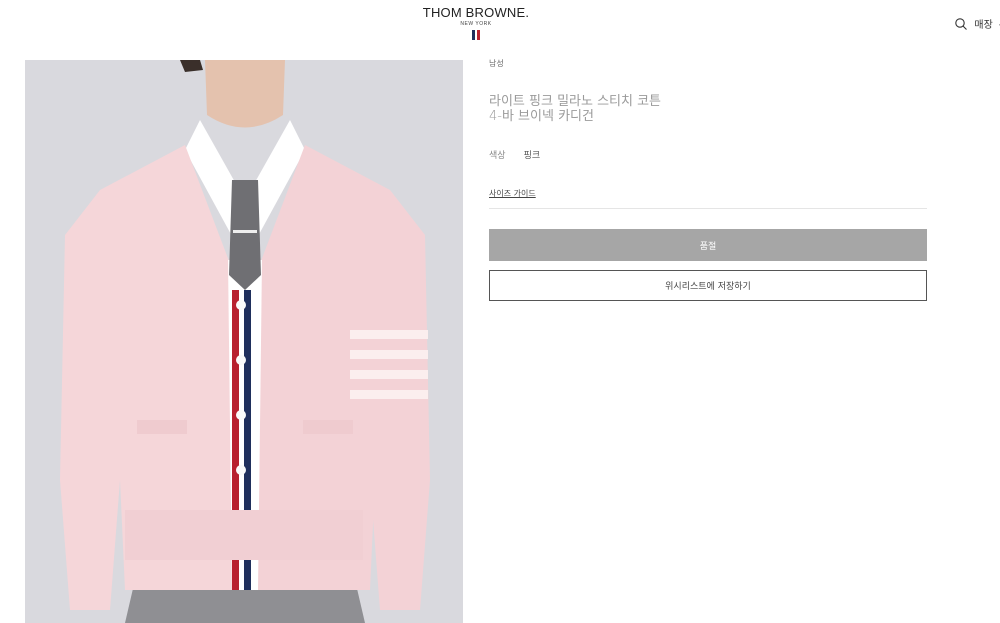  What do you see at coordinates (476, 12) in the screenshot?
I see `brand-name: THOM BROWNE.` at bounding box center [476, 12].